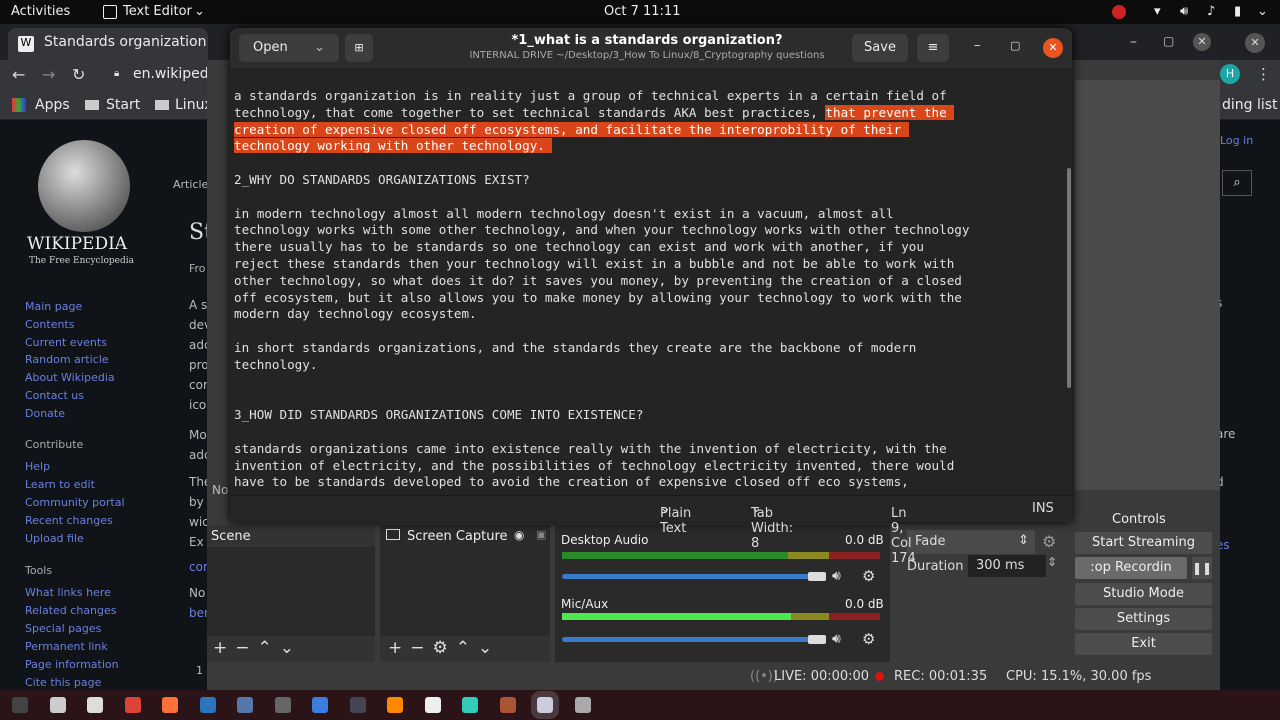 The width and height of the screenshot is (1280, 720). Describe the element at coordinates (37, 466) in the screenshot. I see `sidebar-link: Help` at that location.